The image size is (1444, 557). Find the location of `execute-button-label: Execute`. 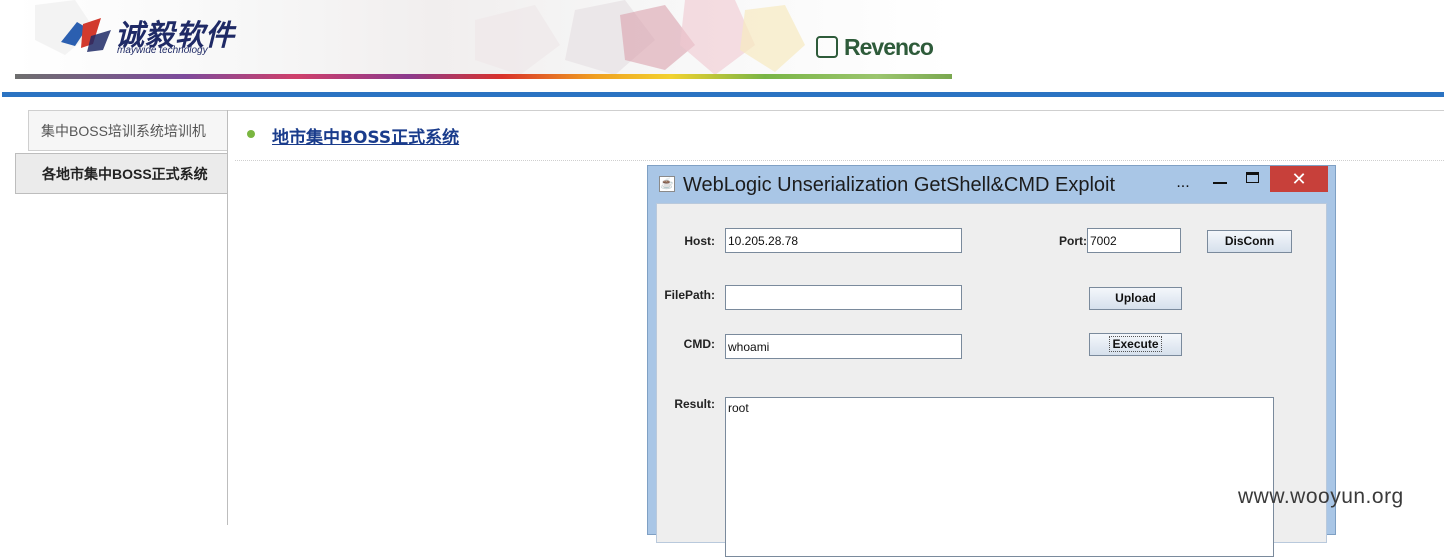

execute-button-label: Execute is located at coordinates (1135, 344).